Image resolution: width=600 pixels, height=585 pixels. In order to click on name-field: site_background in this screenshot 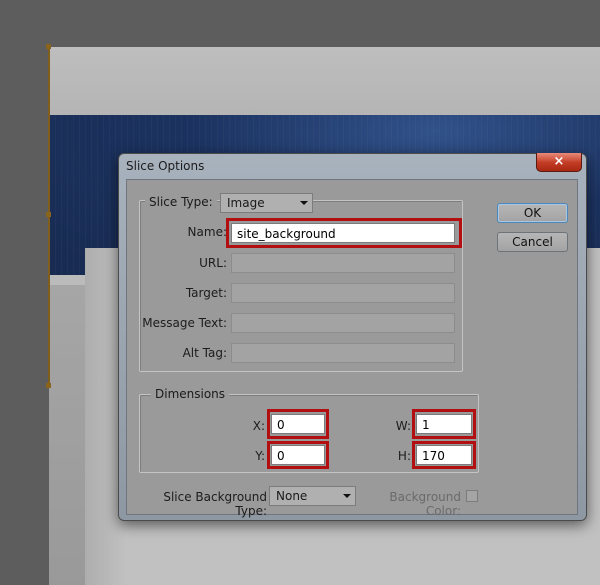, I will do `click(343, 233)`.